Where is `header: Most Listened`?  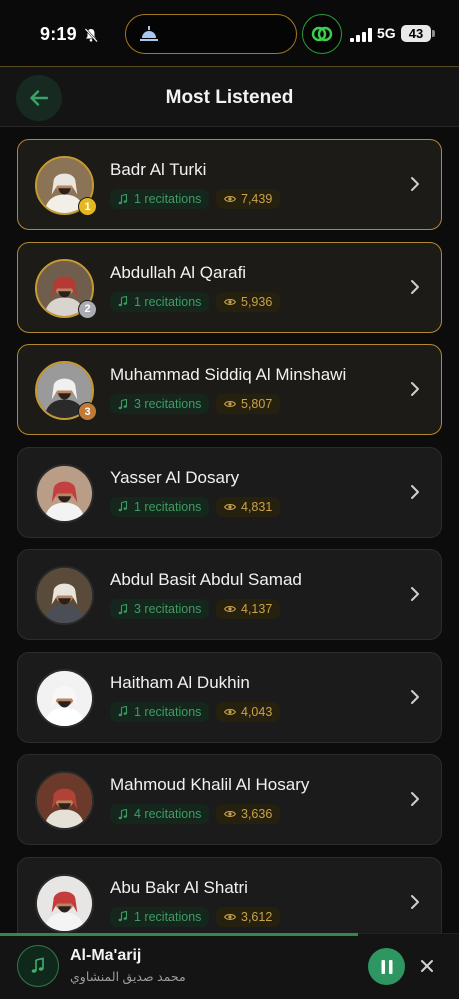
header: Most Listened is located at coordinates (229, 96).